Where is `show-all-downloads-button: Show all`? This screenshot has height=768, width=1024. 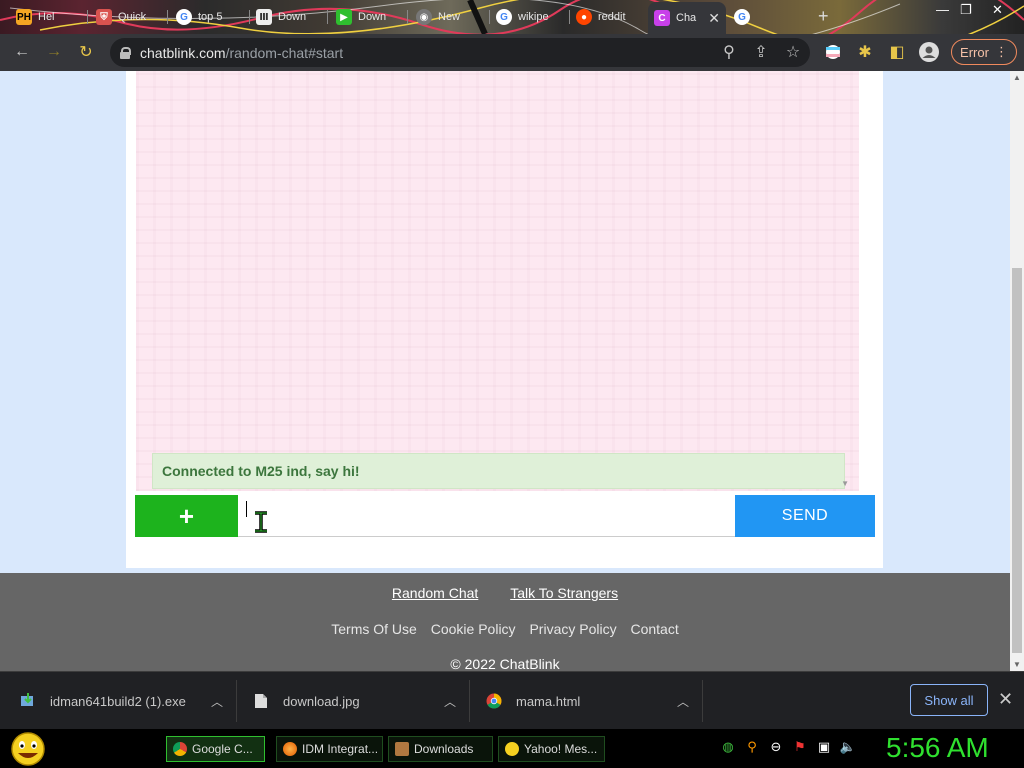
show-all-downloads-button: Show all is located at coordinates (949, 700).